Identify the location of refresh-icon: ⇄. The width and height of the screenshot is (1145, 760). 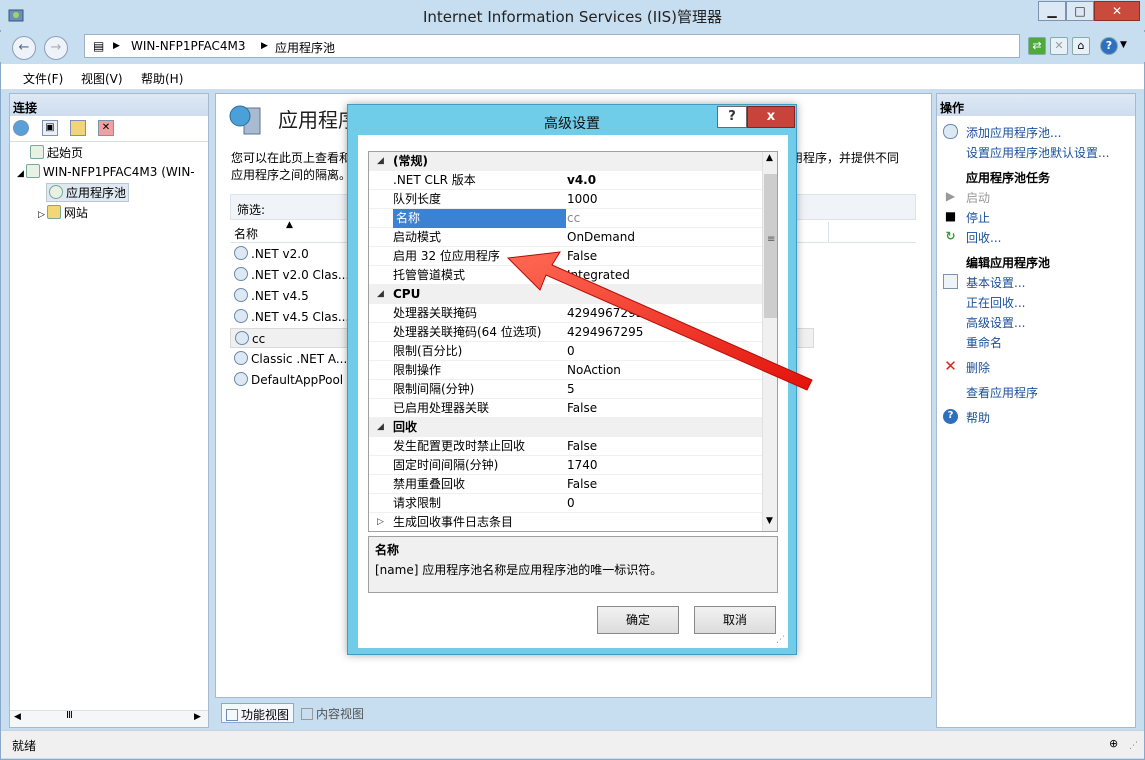
(1037, 46).